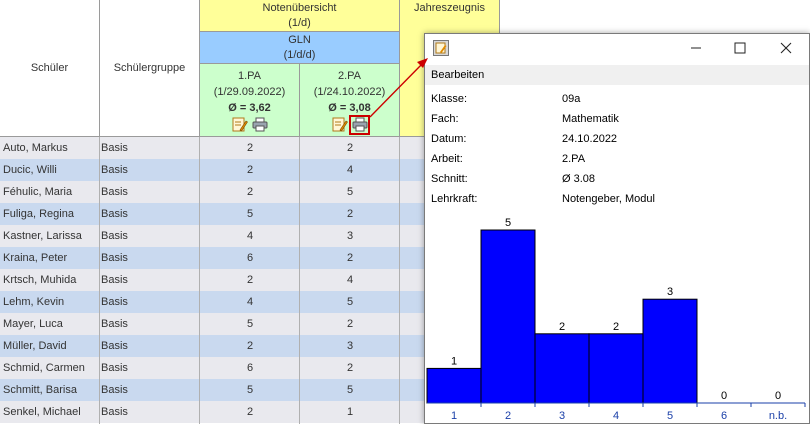 This screenshot has width=810, height=424. Describe the element at coordinates (724, 416) in the screenshot. I see `x-tick-label: 6` at that location.